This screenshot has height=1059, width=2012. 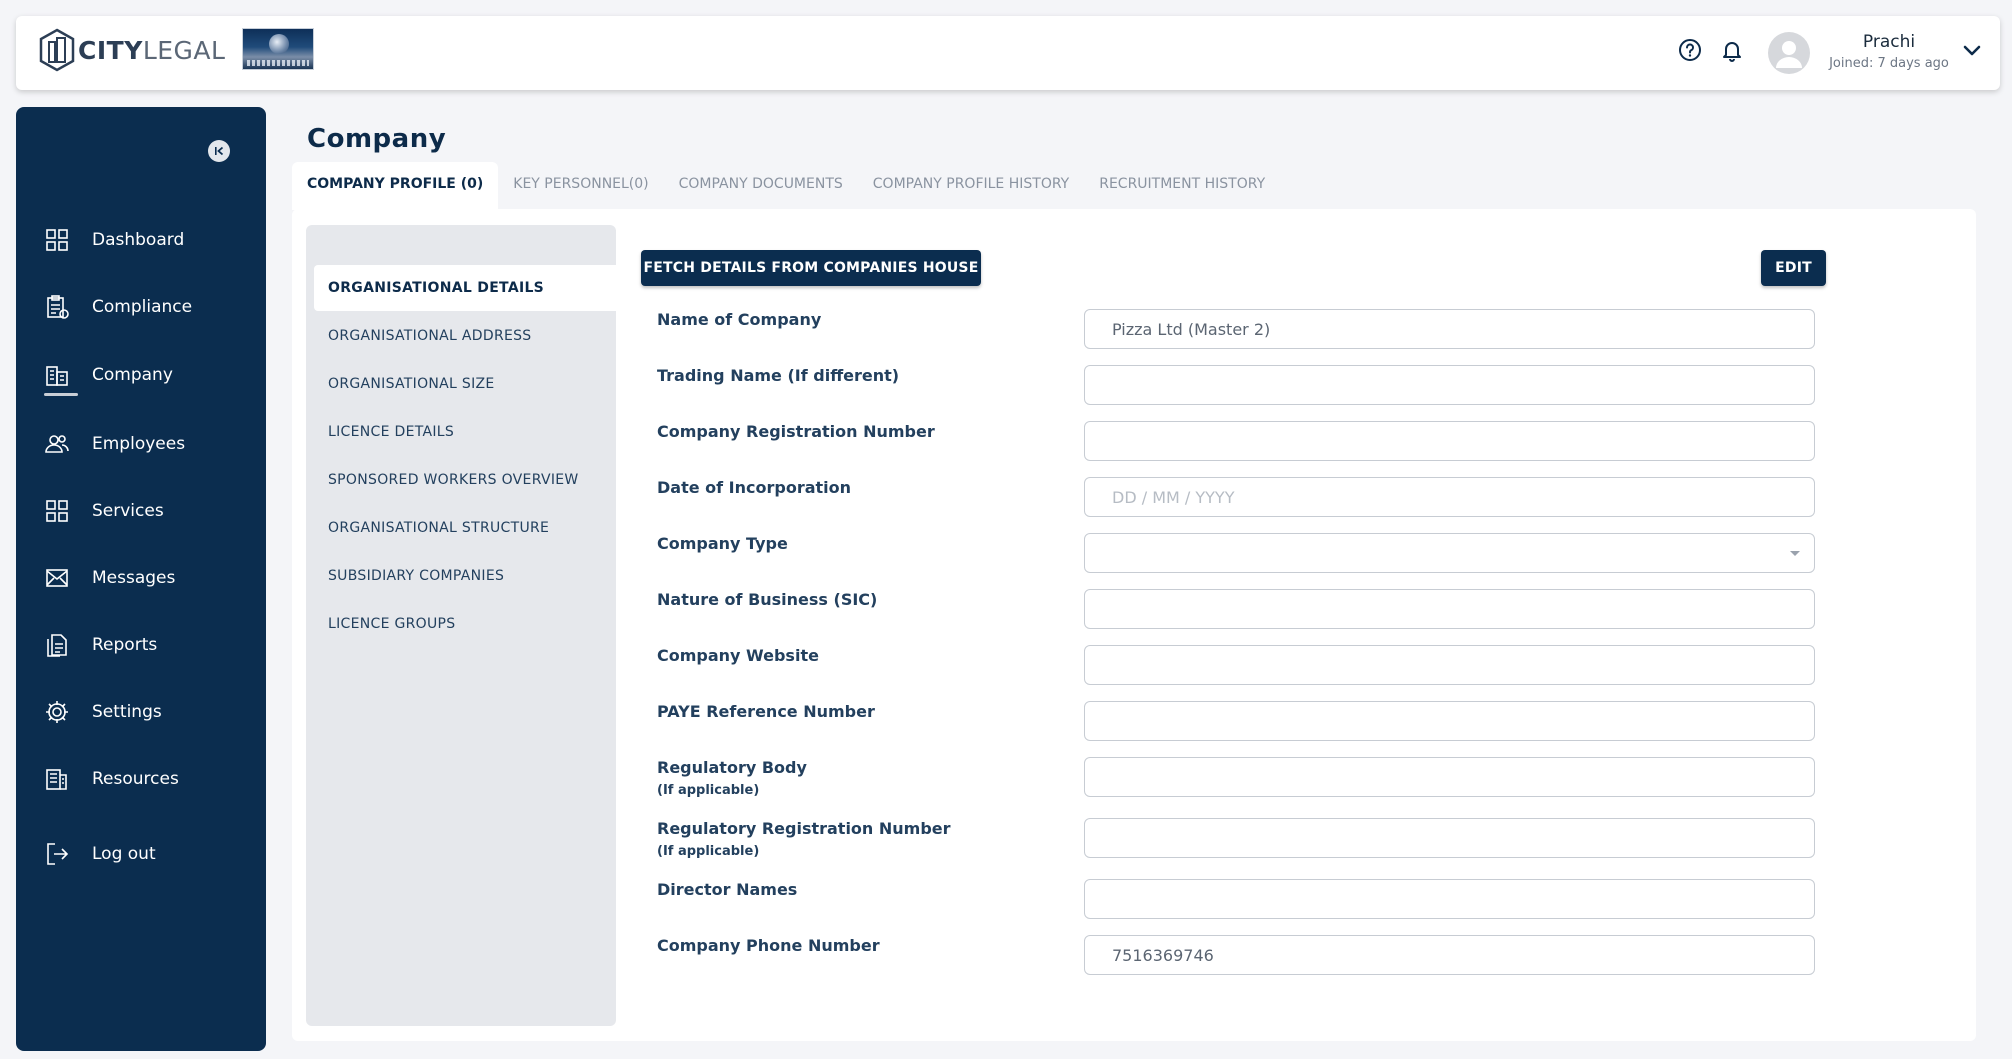 What do you see at coordinates (1449, 665) in the screenshot?
I see `website-field` at bounding box center [1449, 665].